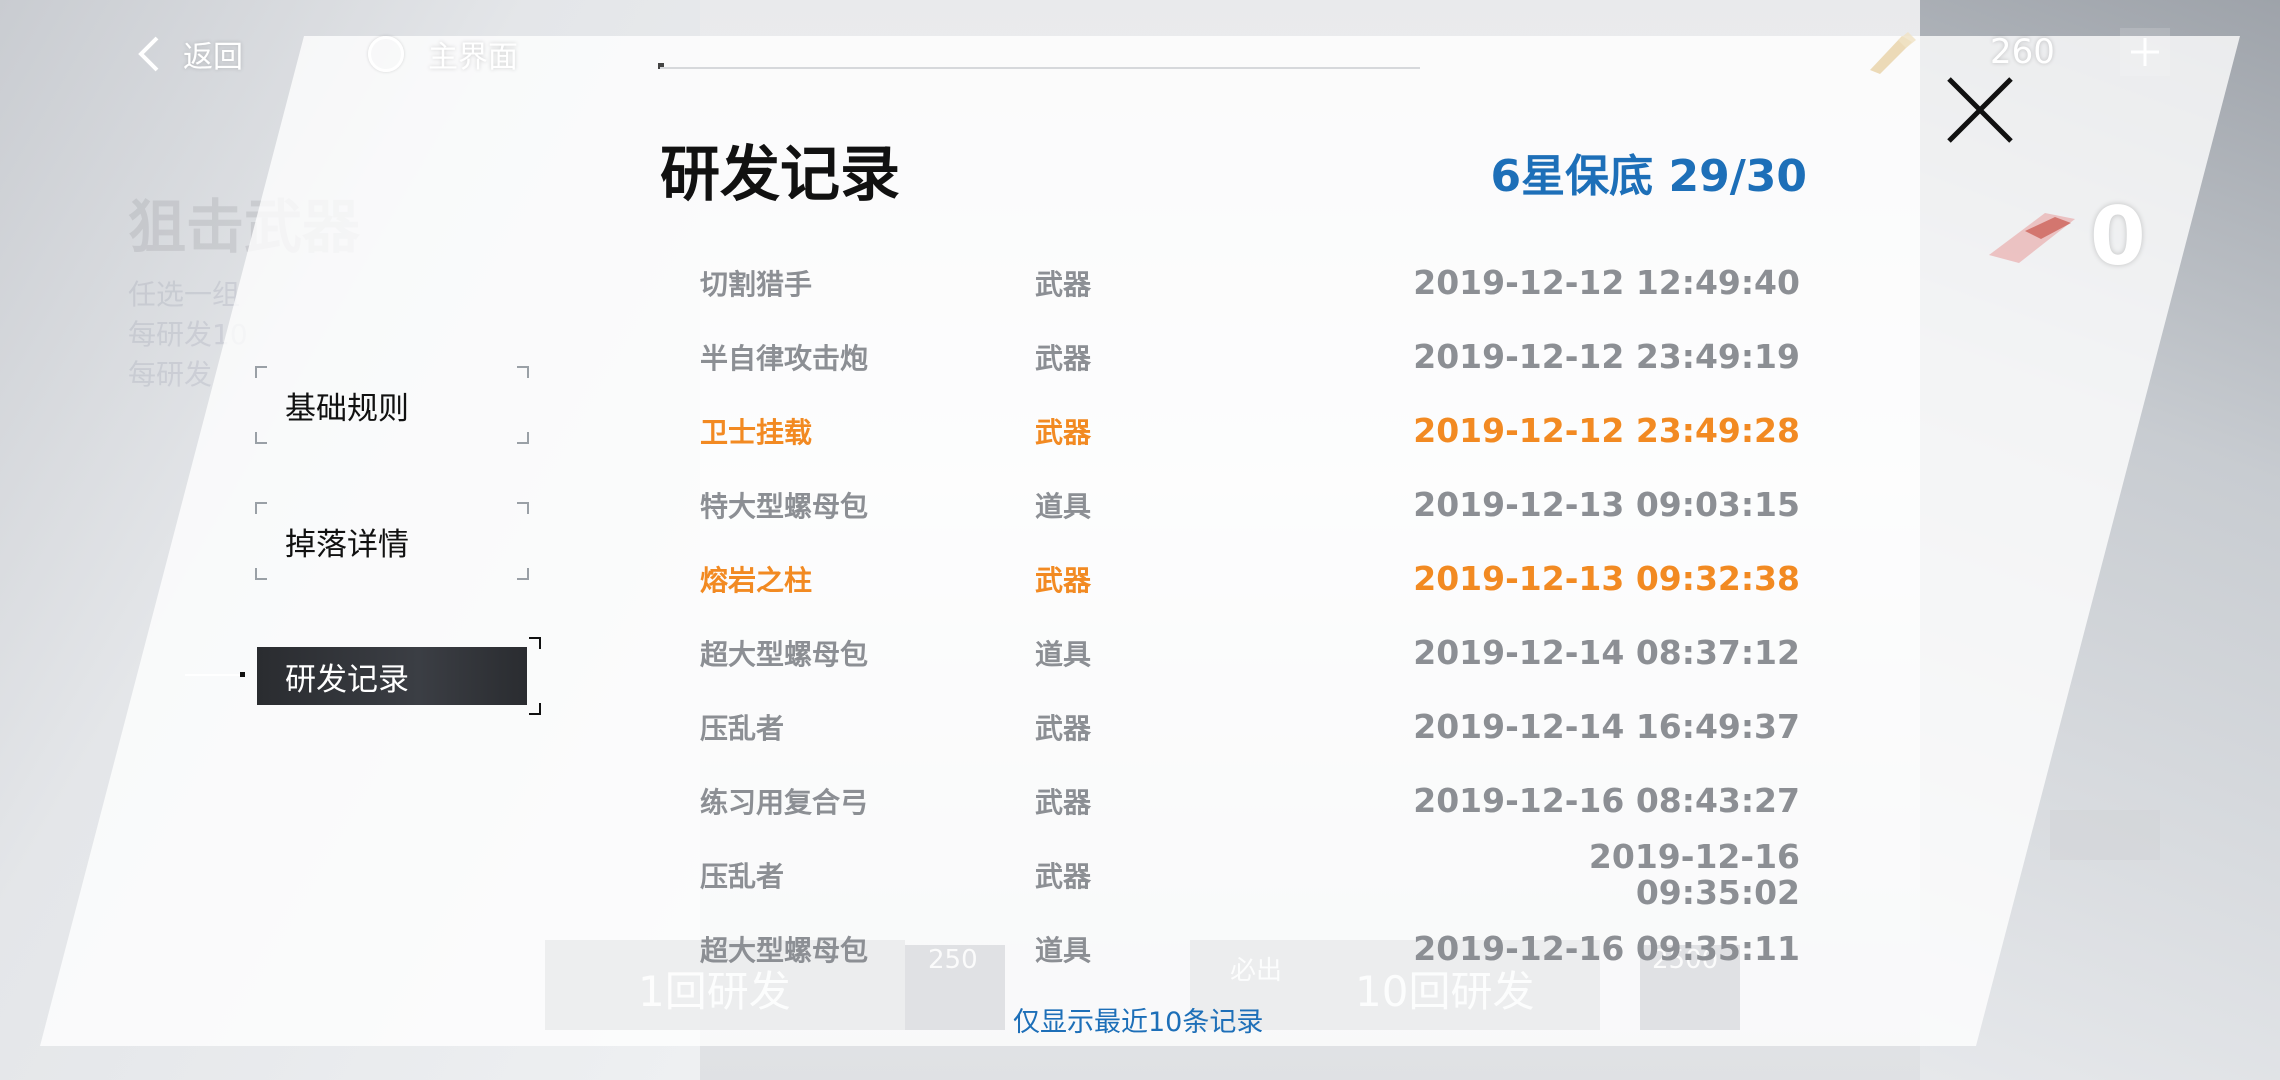 This screenshot has height=1080, width=2280. Describe the element at coordinates (1606, 726) in the screenshot. I see `record-time: 2019-12-14 16:49:37` at that location.